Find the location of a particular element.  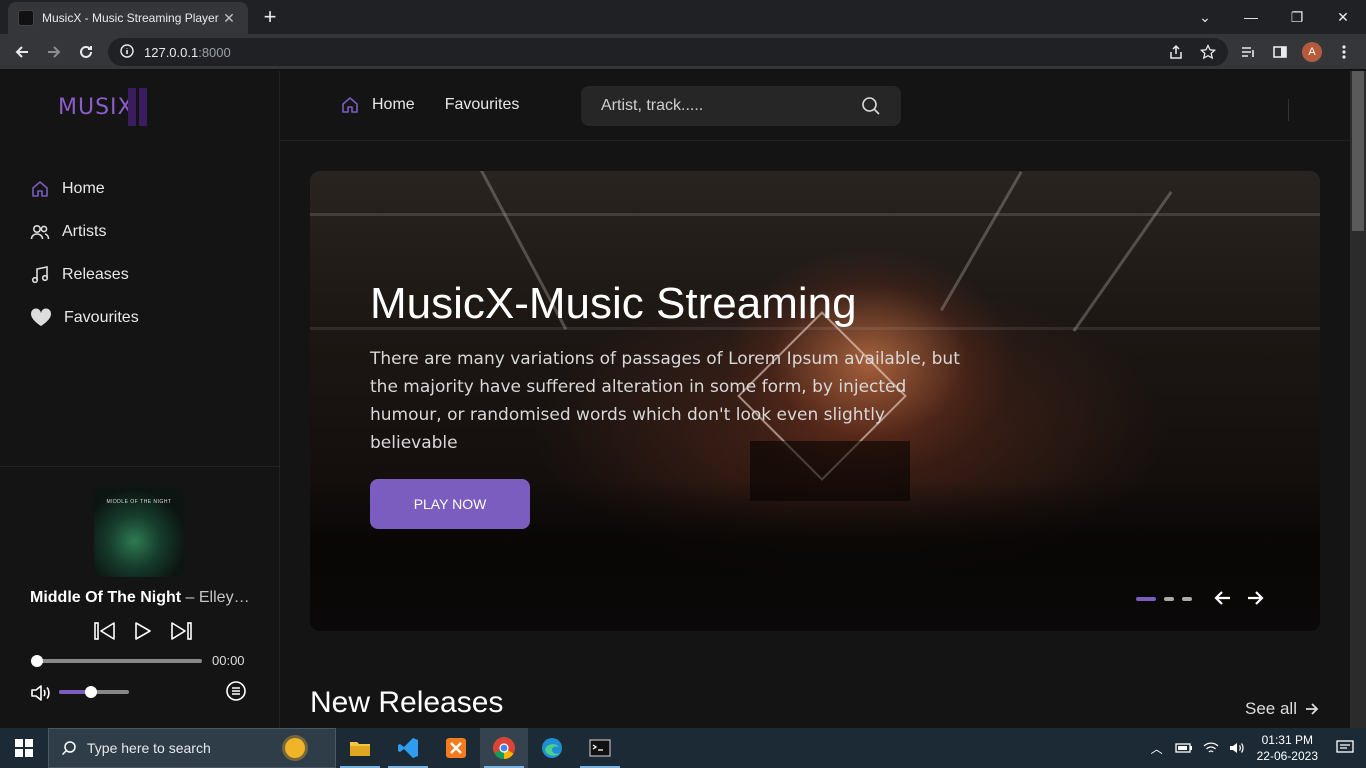

skip-back-icon is located at coordinates (104, 631).